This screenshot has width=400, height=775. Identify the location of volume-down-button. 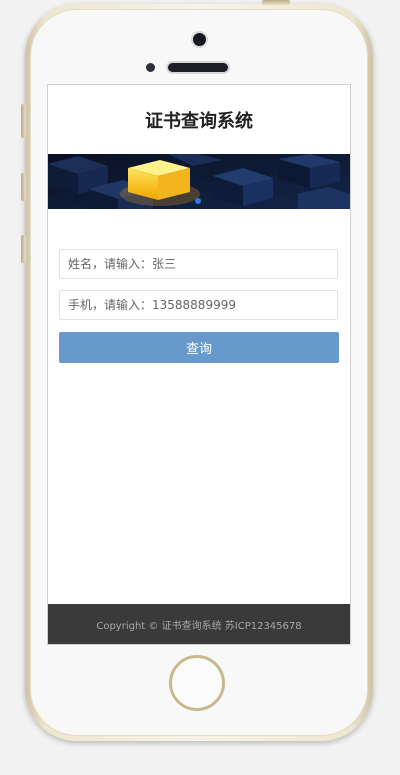
(23, 249).